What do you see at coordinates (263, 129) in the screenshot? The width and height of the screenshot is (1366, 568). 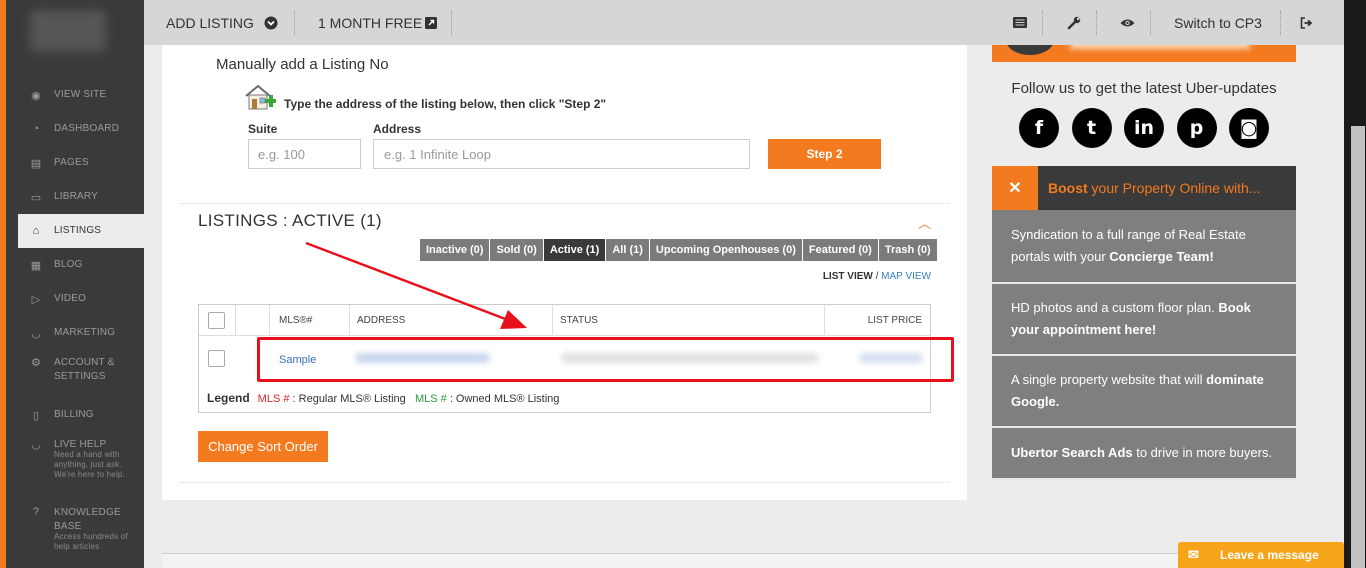 I see `suite-label: Suite` at bounding box center [263, 129].